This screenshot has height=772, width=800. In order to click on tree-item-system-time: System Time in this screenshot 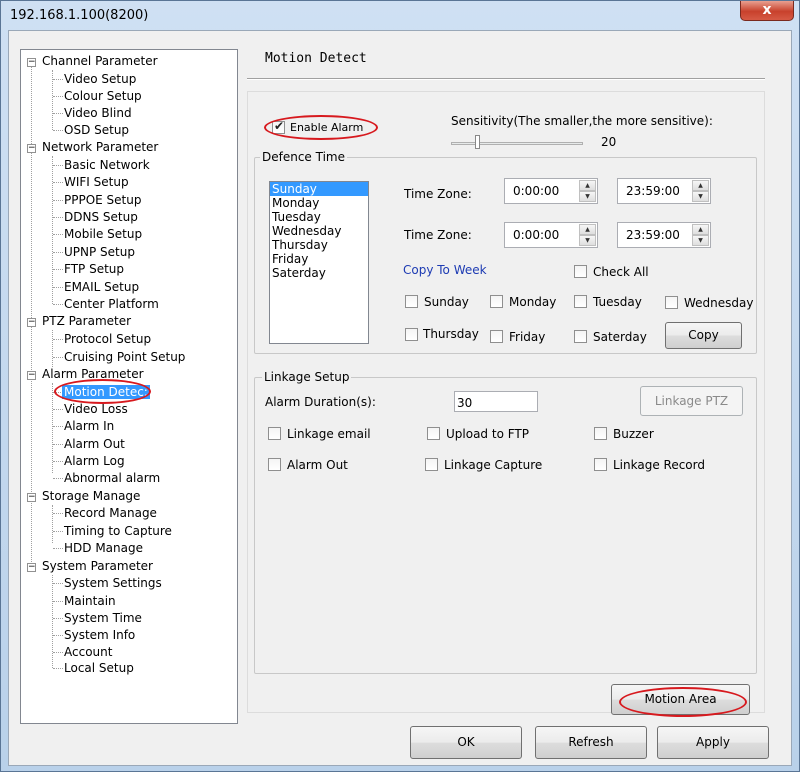, I will do `click(103, 618)`.